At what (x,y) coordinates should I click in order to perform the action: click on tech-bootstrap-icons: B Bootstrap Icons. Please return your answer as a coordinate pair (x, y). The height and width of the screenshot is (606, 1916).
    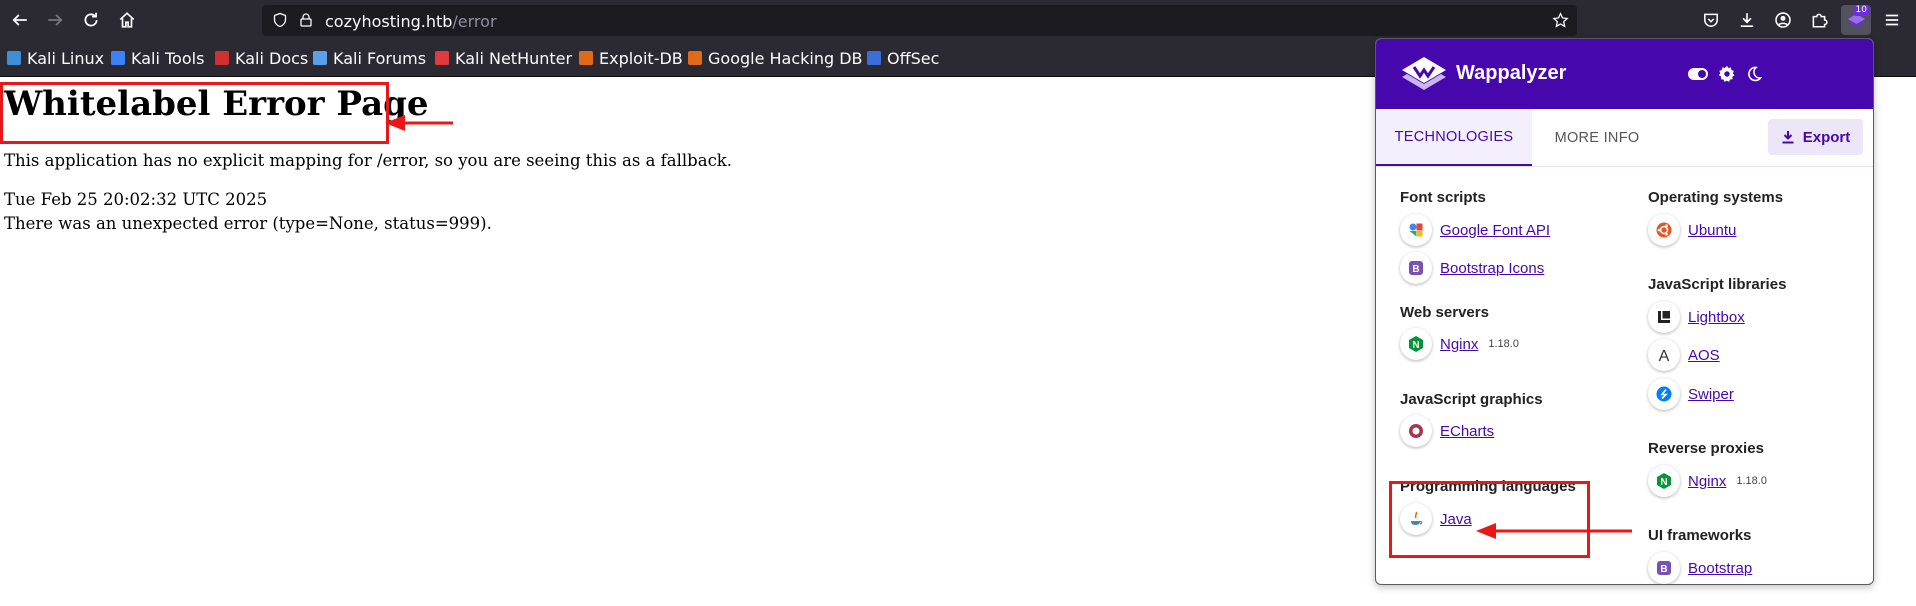
    Looking at the image, I should click on (1472, 268).